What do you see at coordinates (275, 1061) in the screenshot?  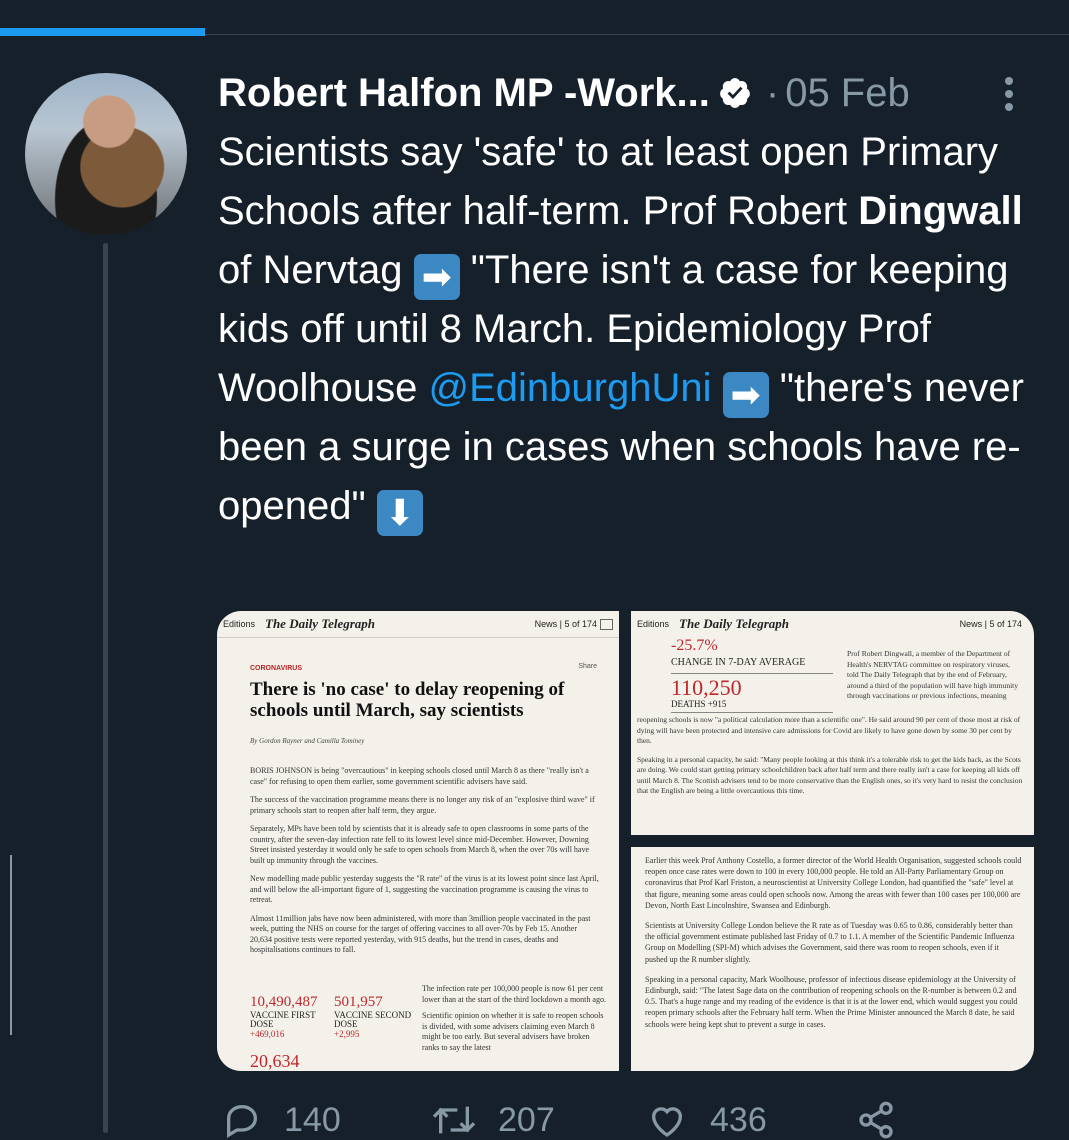 I see `stat-cases-number: 20,634` at bounding box center [275, 1061].